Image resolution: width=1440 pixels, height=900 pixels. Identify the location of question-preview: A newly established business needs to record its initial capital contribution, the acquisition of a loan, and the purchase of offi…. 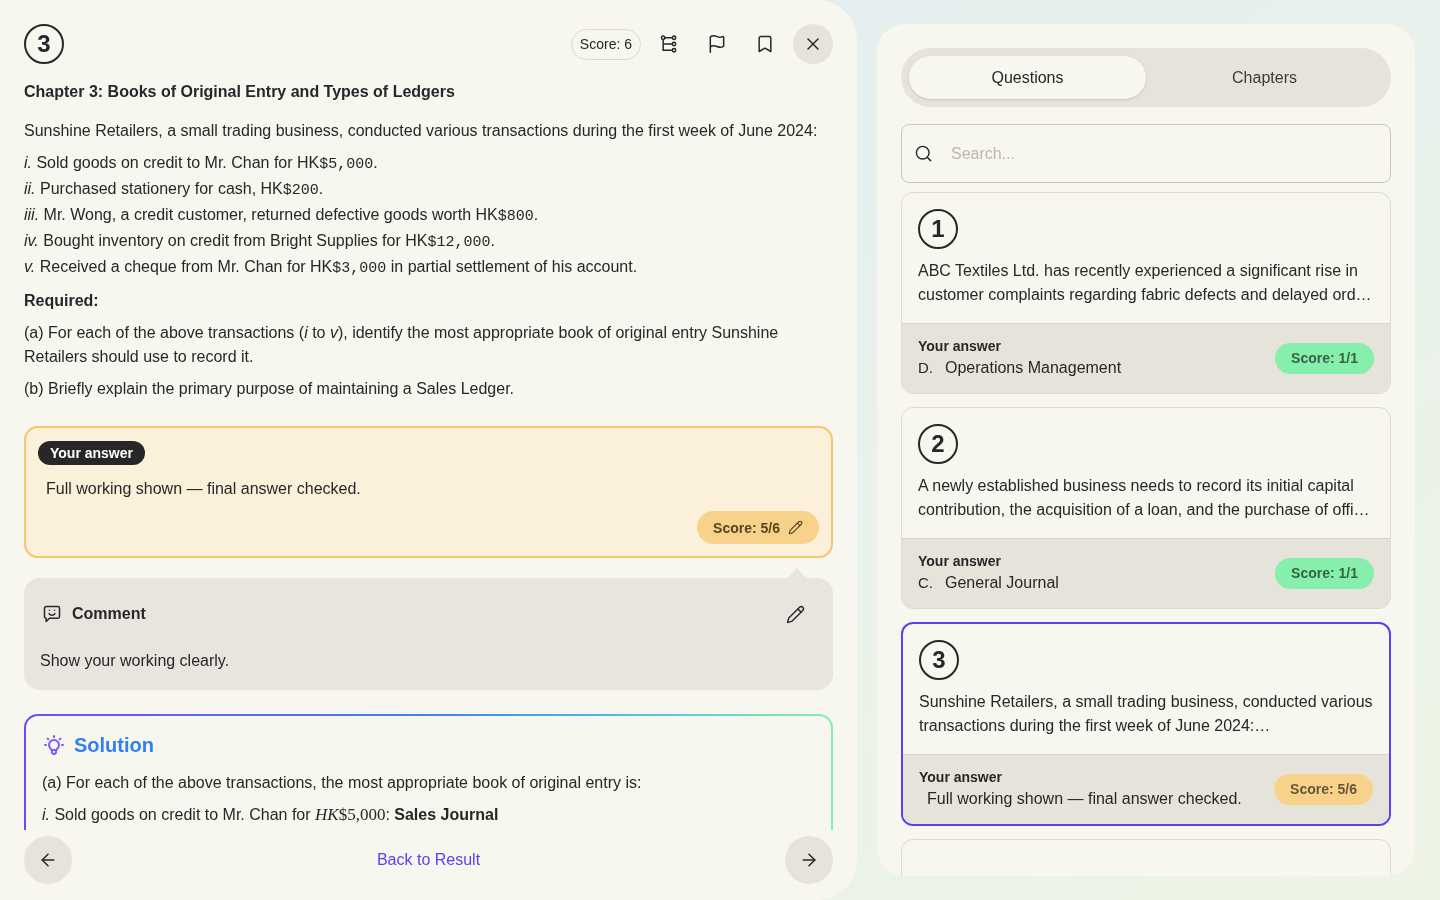
(1144, 498).